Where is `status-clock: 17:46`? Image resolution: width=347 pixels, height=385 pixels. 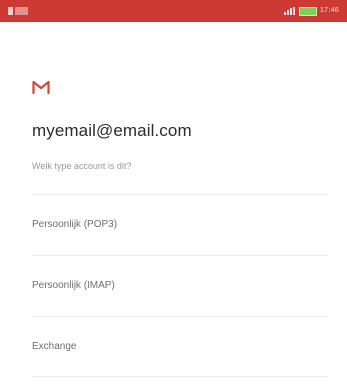 status-clock: 17:46 is located at coordinates (329, 10).